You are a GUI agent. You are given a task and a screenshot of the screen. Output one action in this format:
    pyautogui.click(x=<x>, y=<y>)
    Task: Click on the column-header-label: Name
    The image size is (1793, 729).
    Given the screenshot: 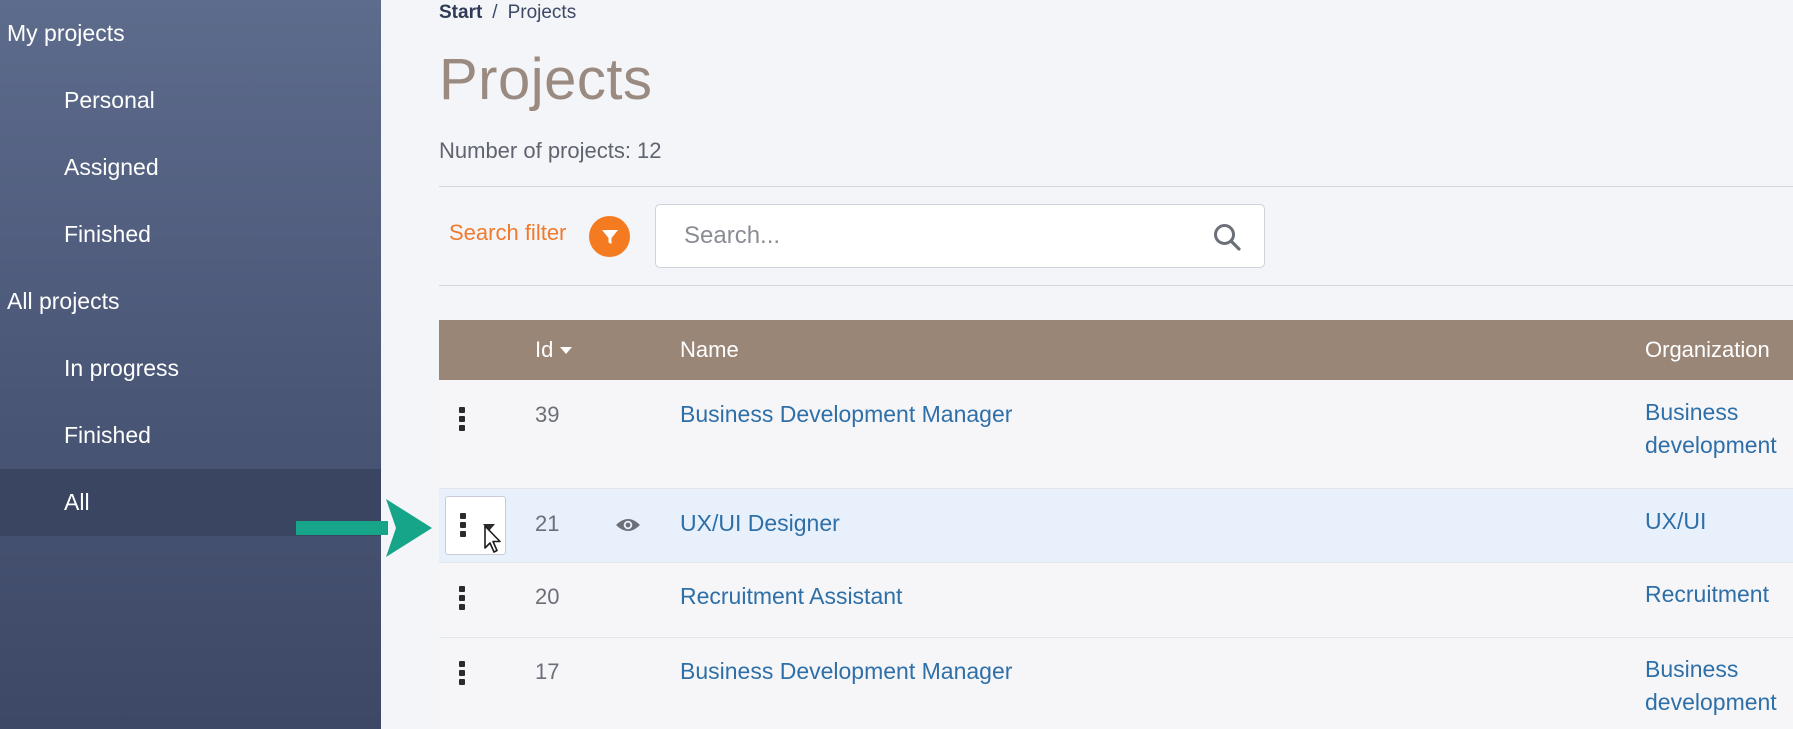 What is the action you would take?
    pyautogui.click(x=709, y=349)
    